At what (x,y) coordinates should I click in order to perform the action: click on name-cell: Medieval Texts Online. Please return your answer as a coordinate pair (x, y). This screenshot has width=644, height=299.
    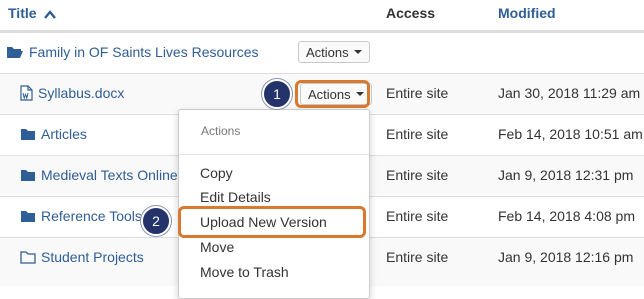
    Looking at the image, I should click on (99, 175).